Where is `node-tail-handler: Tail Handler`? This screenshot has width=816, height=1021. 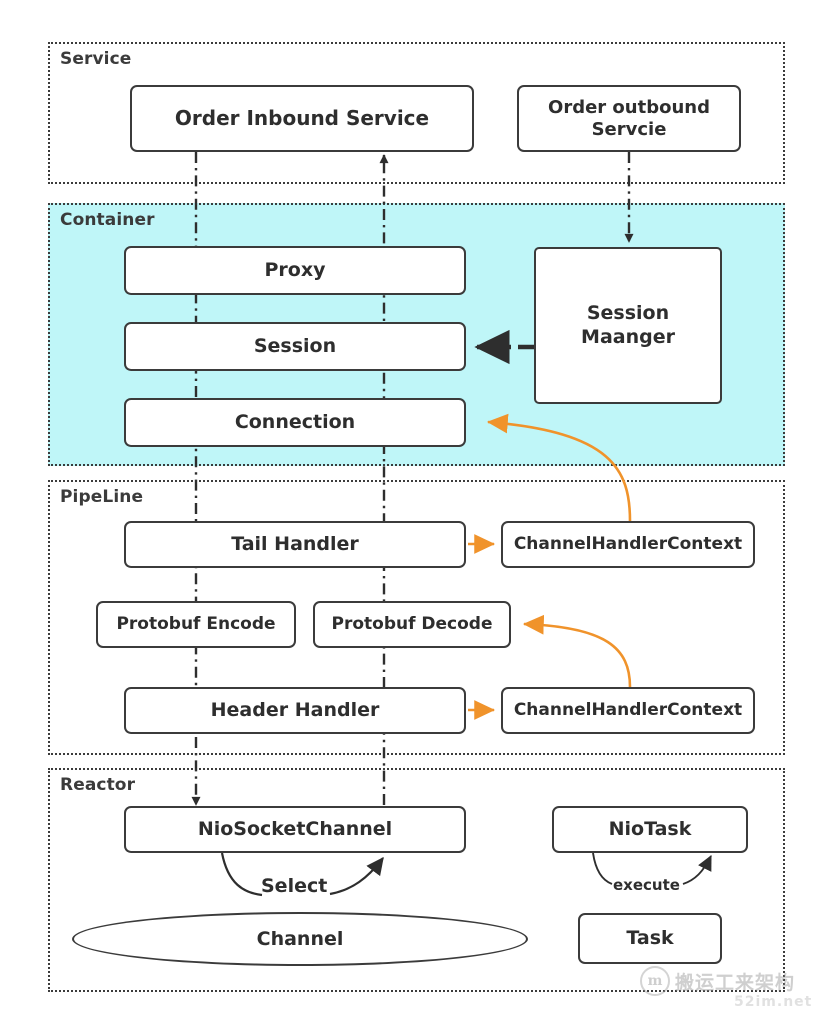 node-tail-handler: Tail Handler is located at coordinates (295, 544).